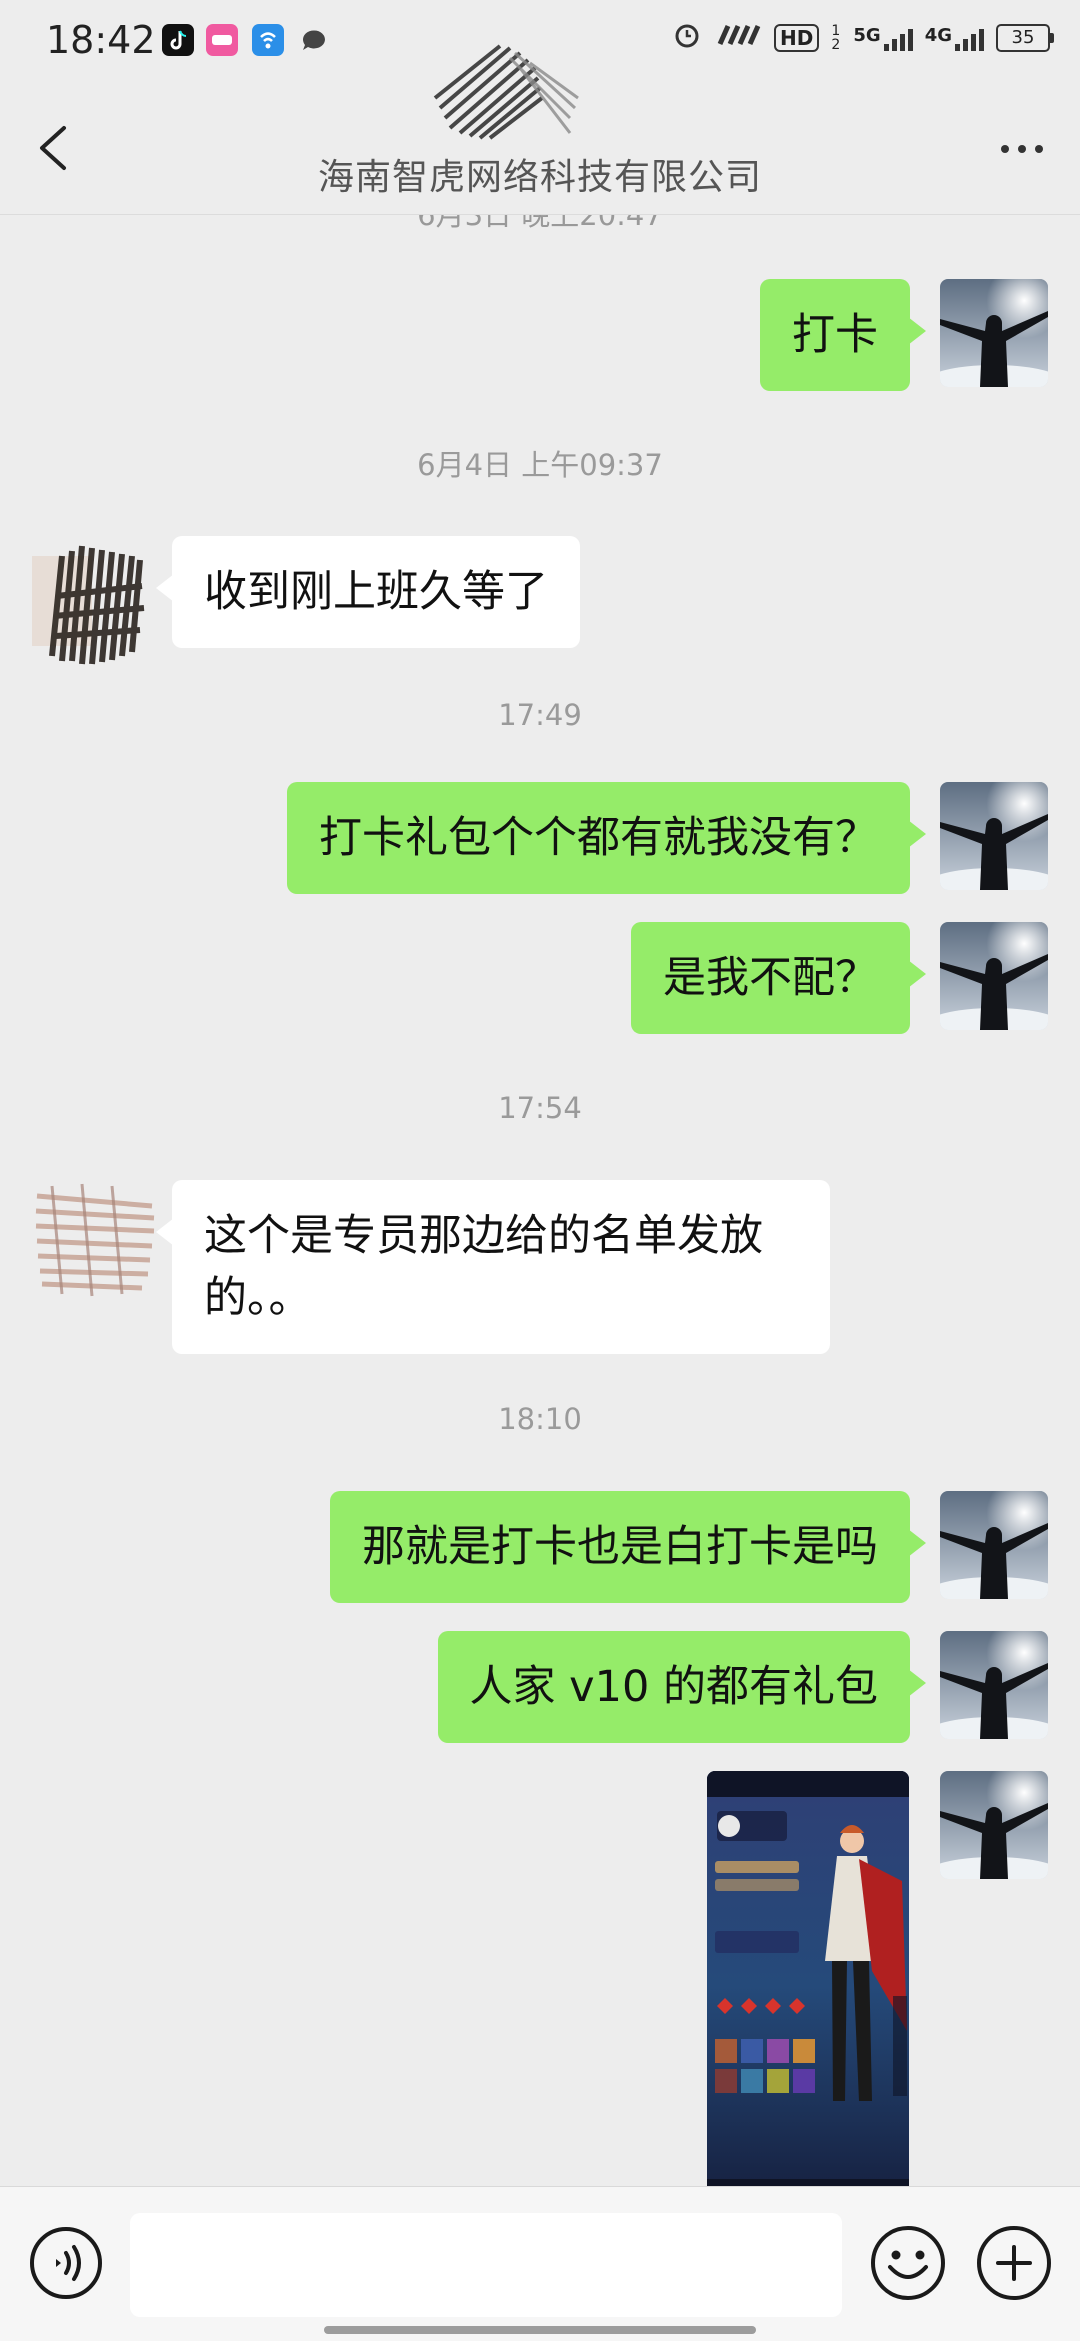  I want to click on chat-header: 海南智虎网络科技有限公司, so click(540, 129).